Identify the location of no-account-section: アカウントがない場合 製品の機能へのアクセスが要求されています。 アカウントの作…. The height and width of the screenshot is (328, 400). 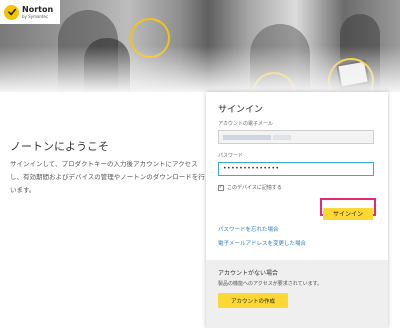
(297, 294).